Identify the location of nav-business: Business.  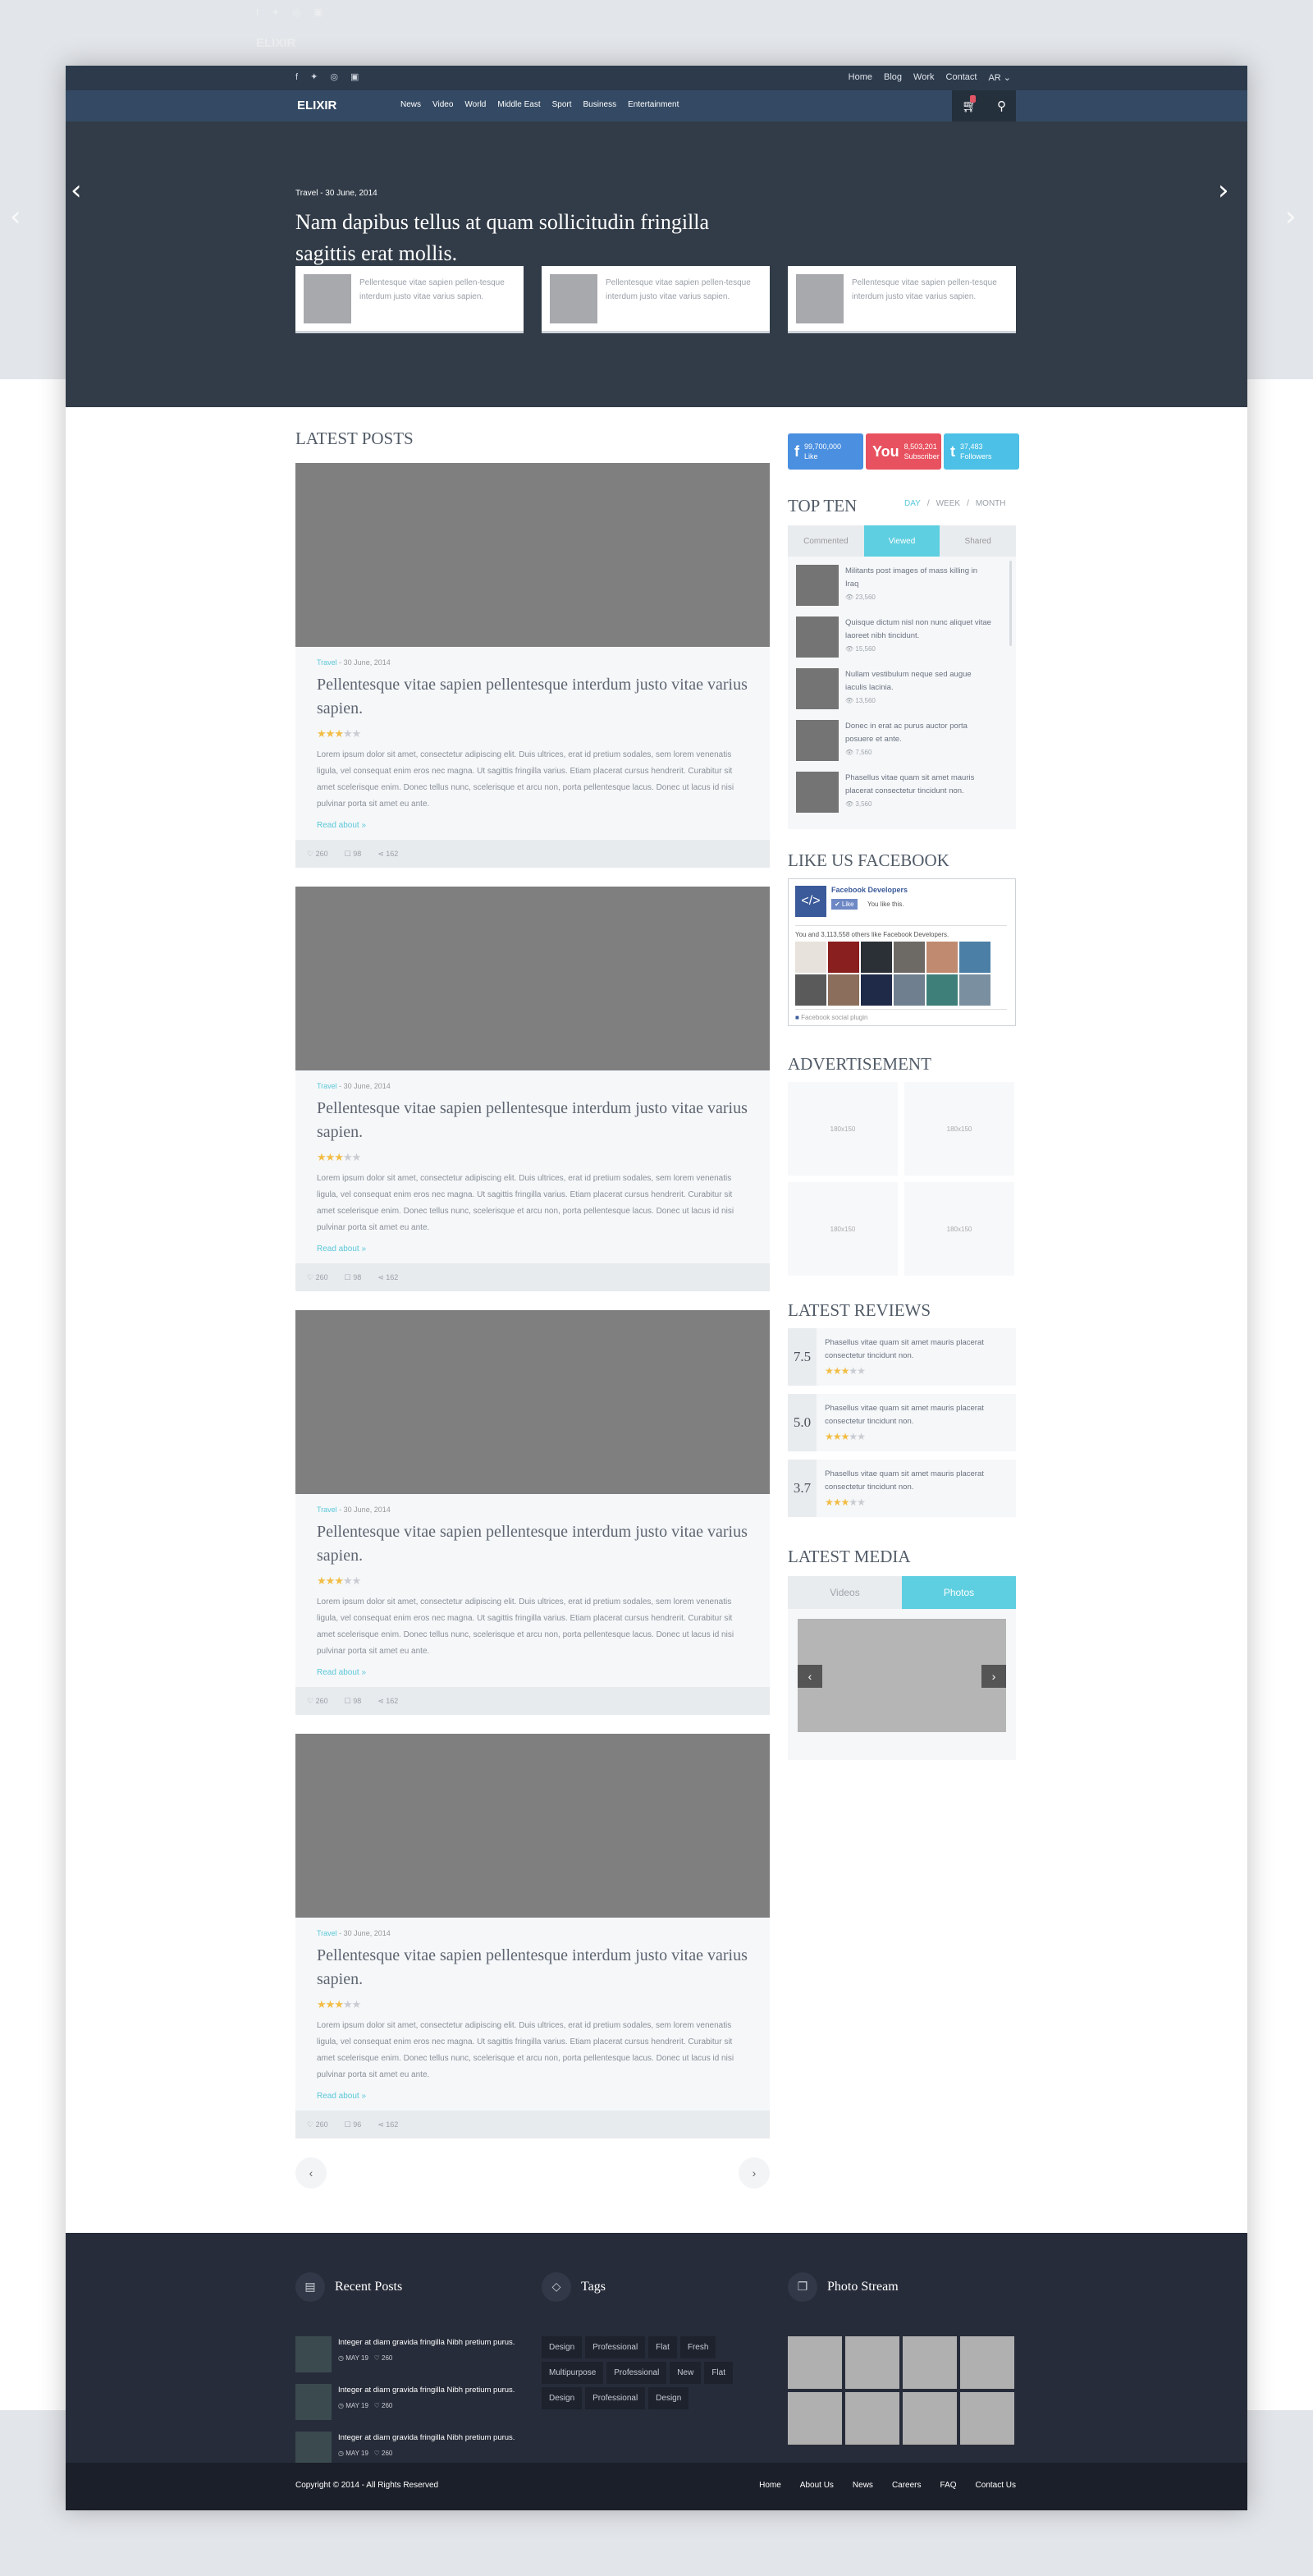
(600, 105).